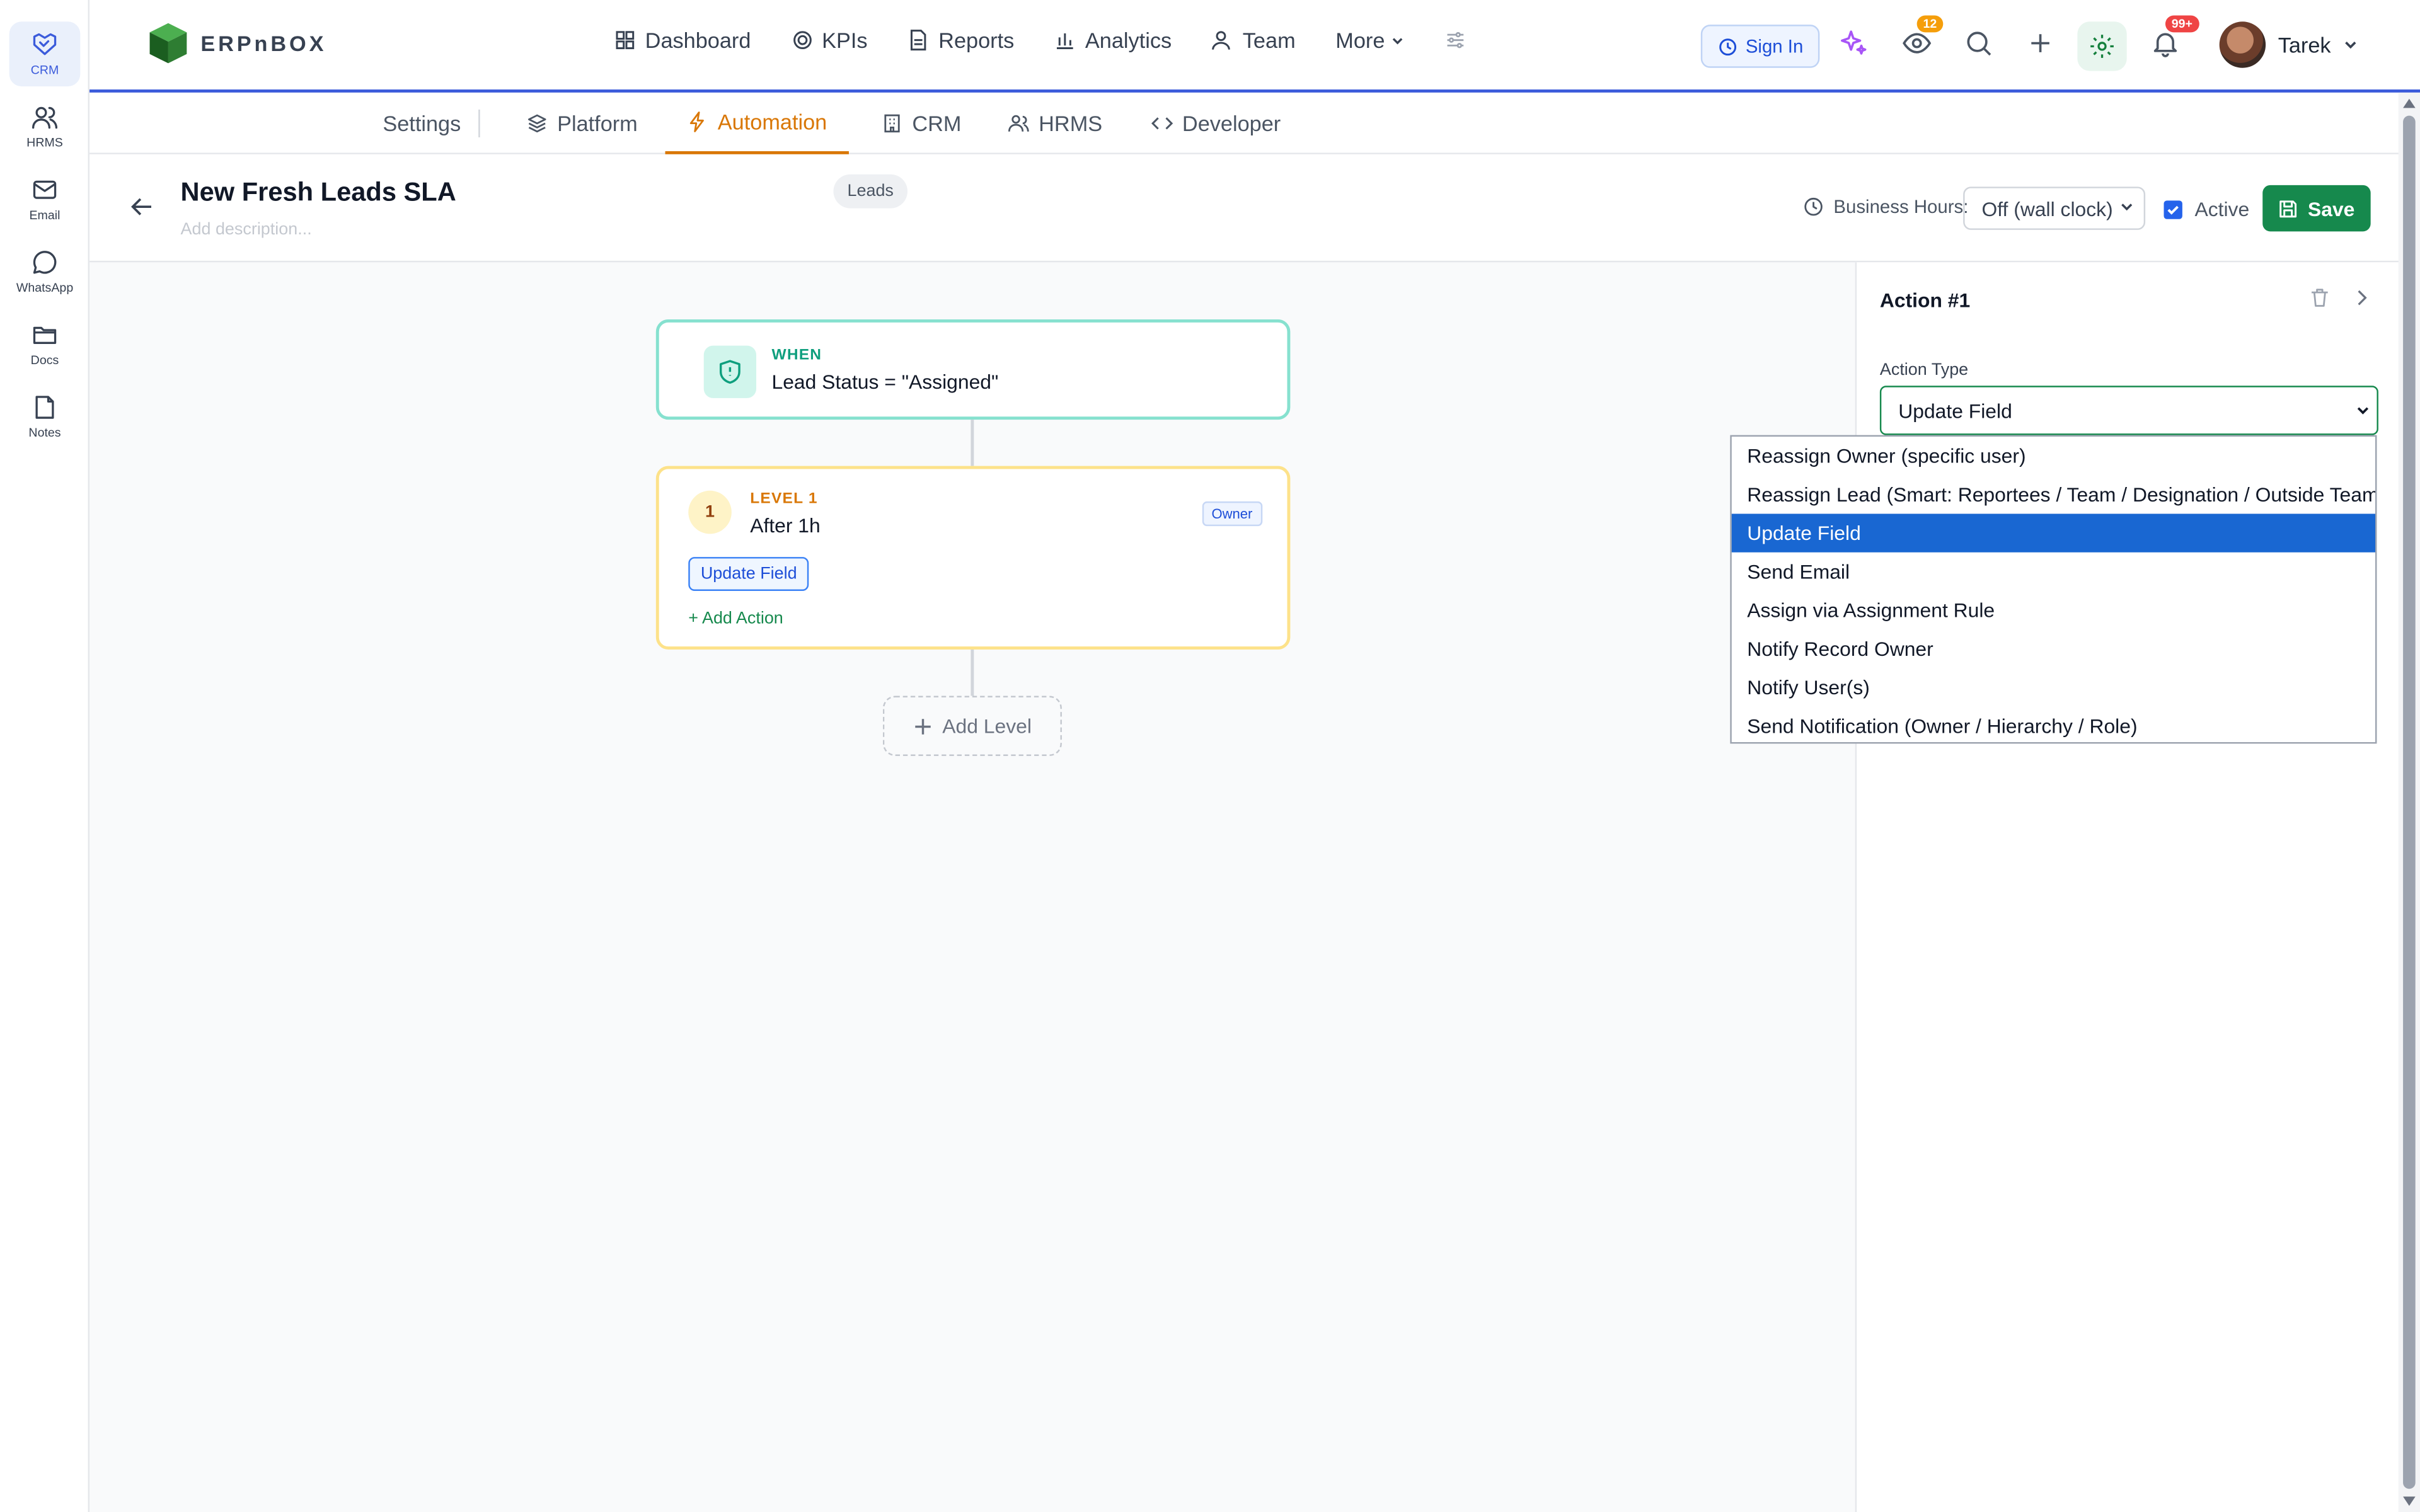 The height and width of the screenshot is (1512, 2420). I want to click on handshake-icon, so click(45, 44).